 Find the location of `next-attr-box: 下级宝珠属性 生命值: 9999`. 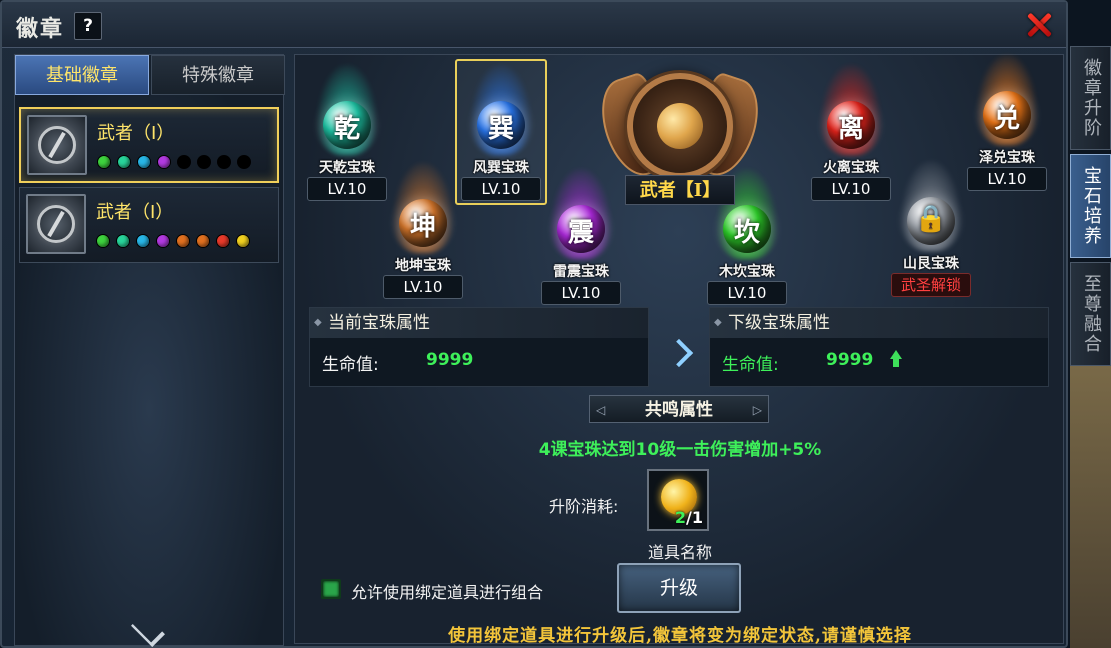

next-attr-box: 下级宝珠属性 生命值: 9999 is located at coordinates (879, 347).